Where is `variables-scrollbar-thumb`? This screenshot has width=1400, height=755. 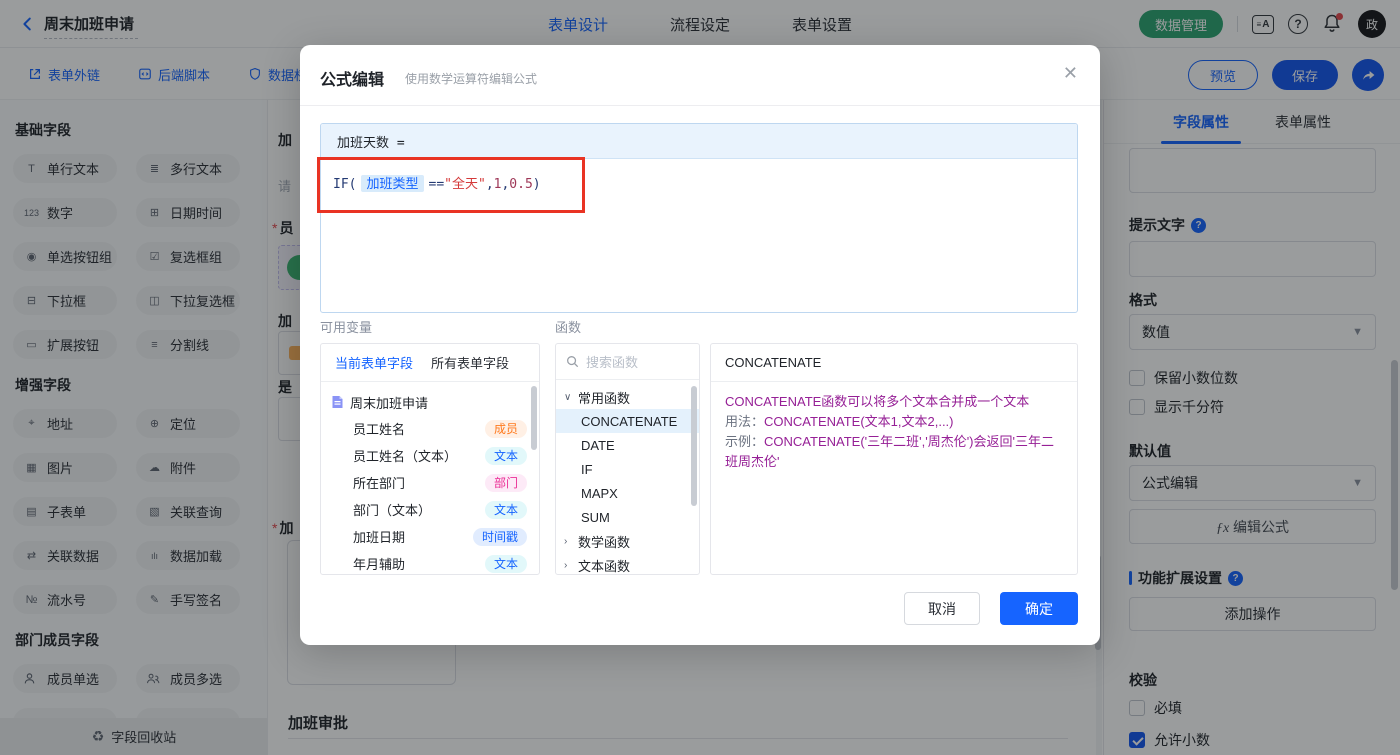 variables-scrollbar-thumb is located at coordinates (534, 418).